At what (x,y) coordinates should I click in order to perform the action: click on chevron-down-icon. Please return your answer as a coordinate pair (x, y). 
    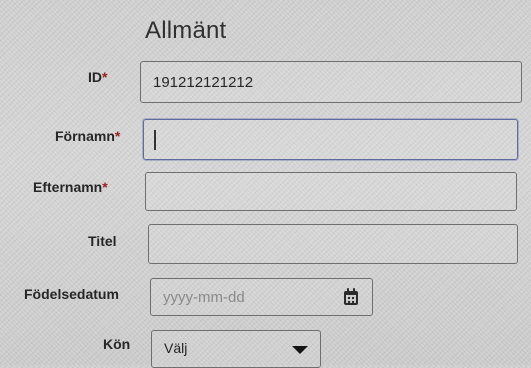
    Looking at the image, I should click on (300, 350).